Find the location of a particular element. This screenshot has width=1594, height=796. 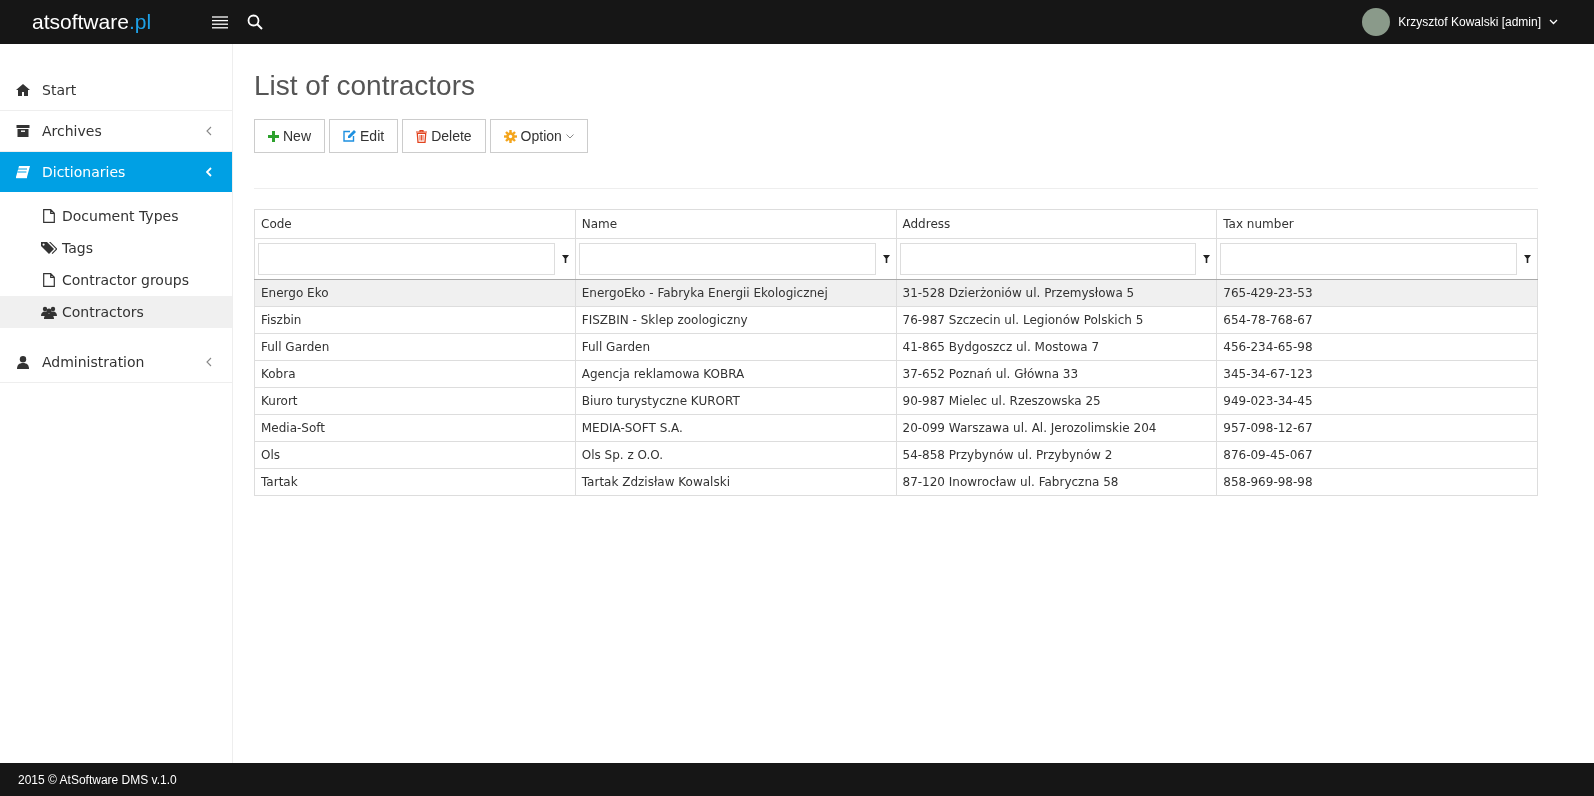

table-cell: 957-098-12-67 is located at coordinates (1268, 428).